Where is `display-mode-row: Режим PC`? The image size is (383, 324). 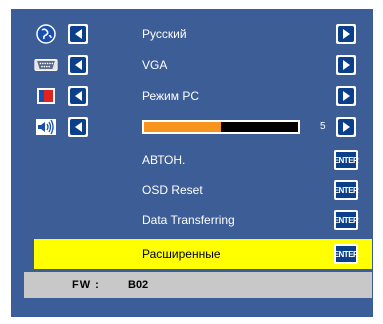
display-mode-row: Режим PC is located at coordinates (198, 96).